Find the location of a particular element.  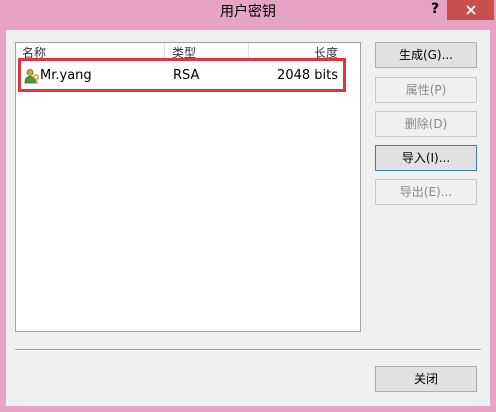

window-title: 用户密钥 is located at coordinates (248, 12).